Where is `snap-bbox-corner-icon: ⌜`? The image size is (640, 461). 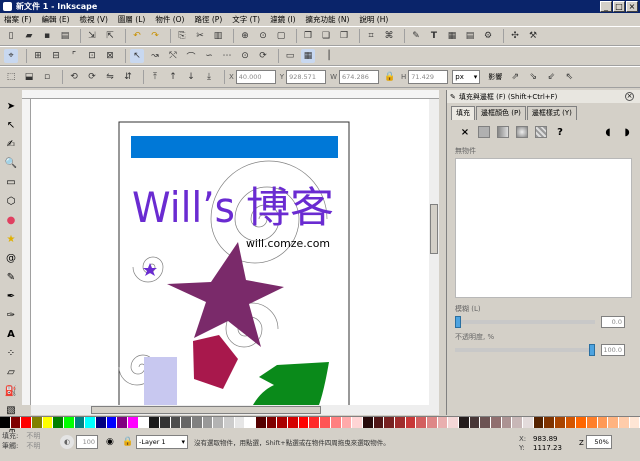 snap-bbox-corner-icon: ⌜ is located at coordinates (74, 56).